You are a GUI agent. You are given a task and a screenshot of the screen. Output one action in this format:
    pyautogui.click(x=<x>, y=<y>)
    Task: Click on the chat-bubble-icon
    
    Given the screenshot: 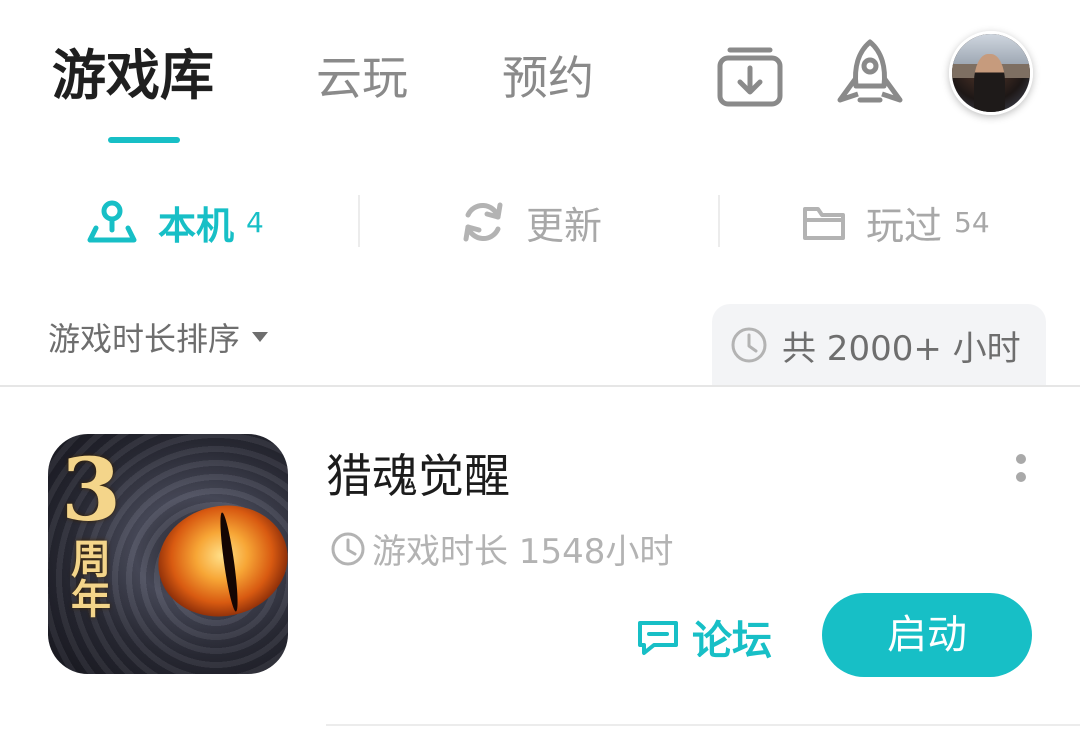 What is the action you would take?
    pyautogui.click(x=658, y=638)
    